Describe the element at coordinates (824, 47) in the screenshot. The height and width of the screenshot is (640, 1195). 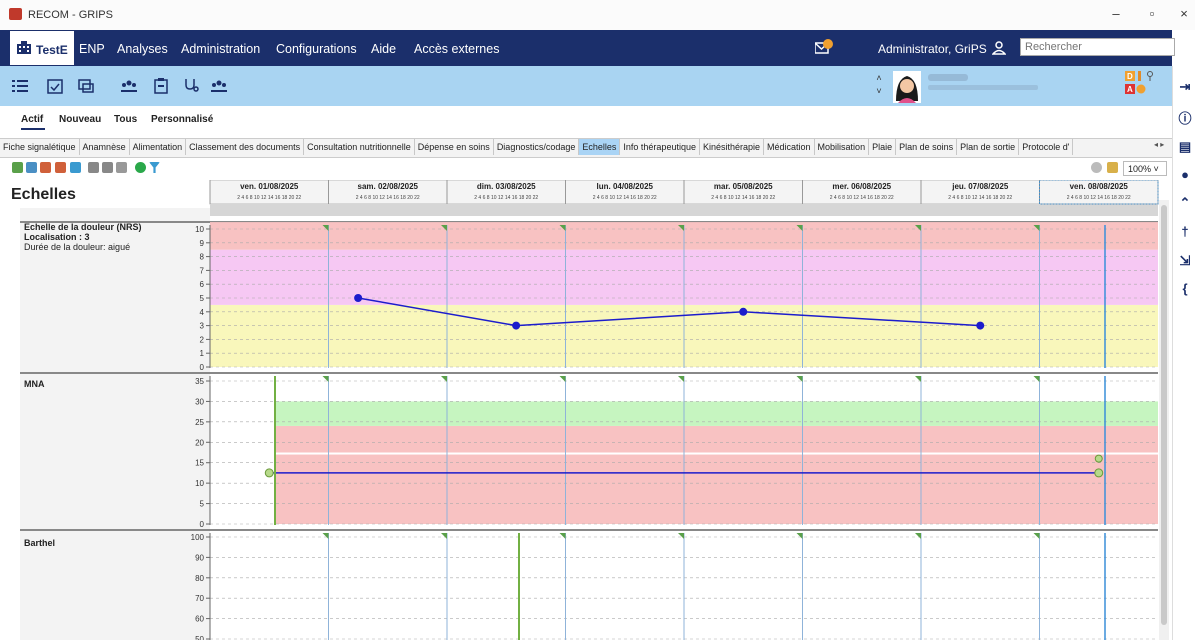
I see `mail-notification-icon` at that location.